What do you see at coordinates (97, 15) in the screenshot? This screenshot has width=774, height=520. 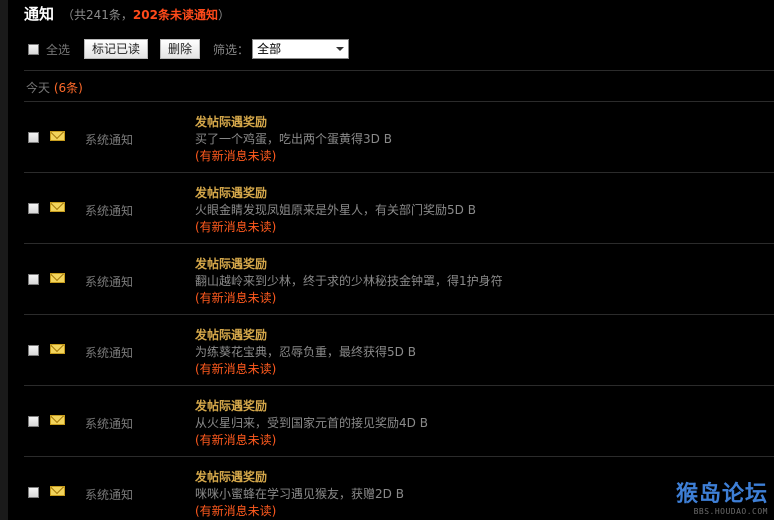 I see `summary-prefix: （共241条，` at bounding box center [97, 15].